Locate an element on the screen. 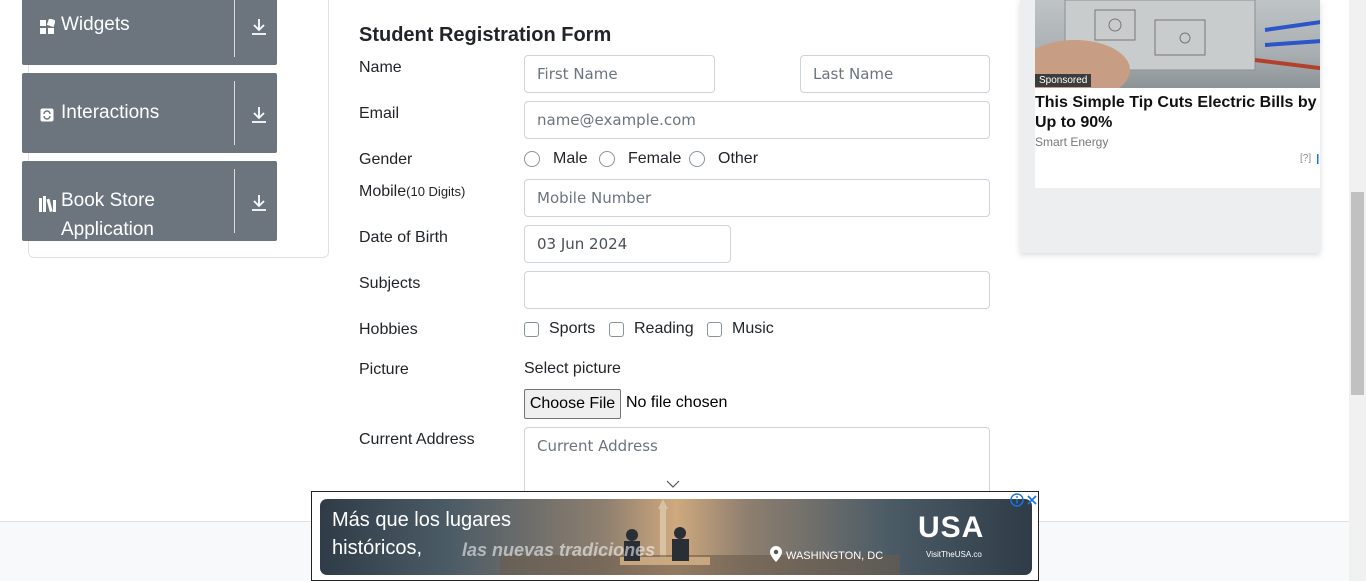 This screenshot has height=581, width=1366. gender-female-radio: Female is located at coordinates (640, 159).